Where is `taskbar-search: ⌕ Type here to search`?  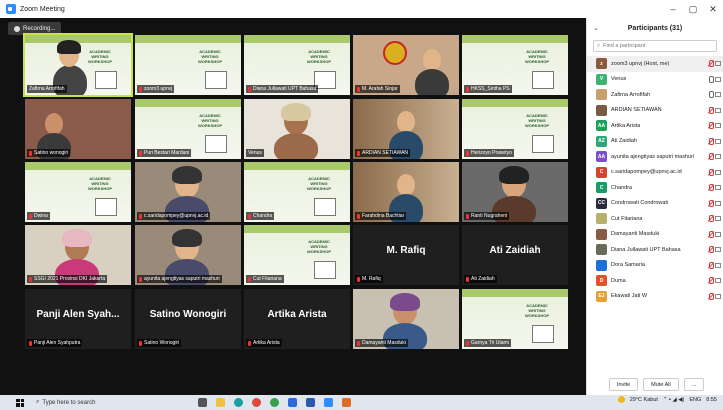 taskbar-search: ⌕ Type here to search is located at coordinates (106, 402).